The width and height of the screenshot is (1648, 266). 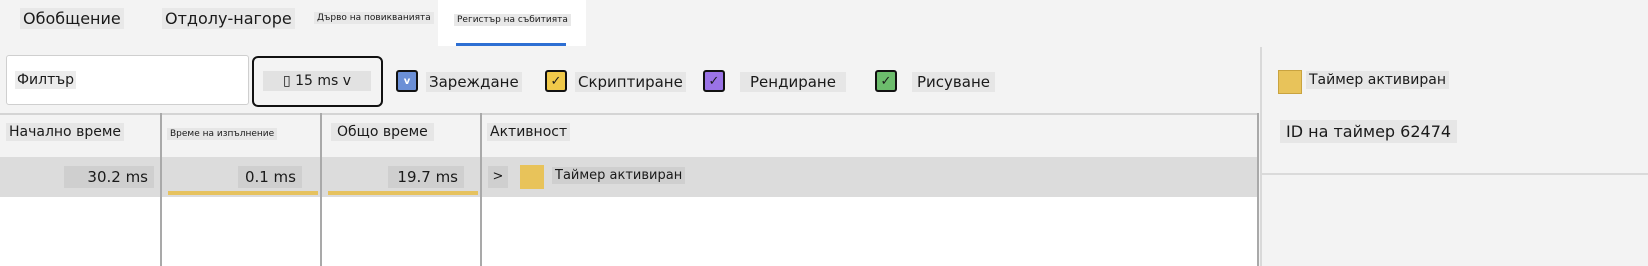 What do you see at coordinates (127, 80) in the screenshot?
I see `filter-input: Филтър` at bounding box center [127, 80].